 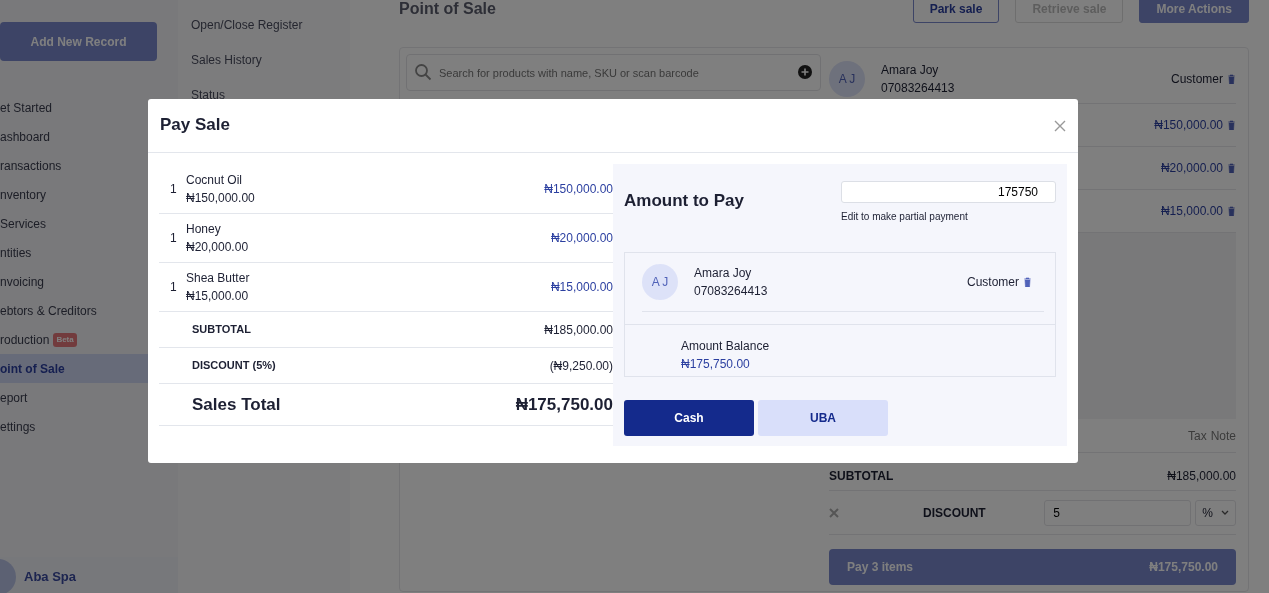 I want to click on beta-badge: Beta, so click(x=65, y=339).